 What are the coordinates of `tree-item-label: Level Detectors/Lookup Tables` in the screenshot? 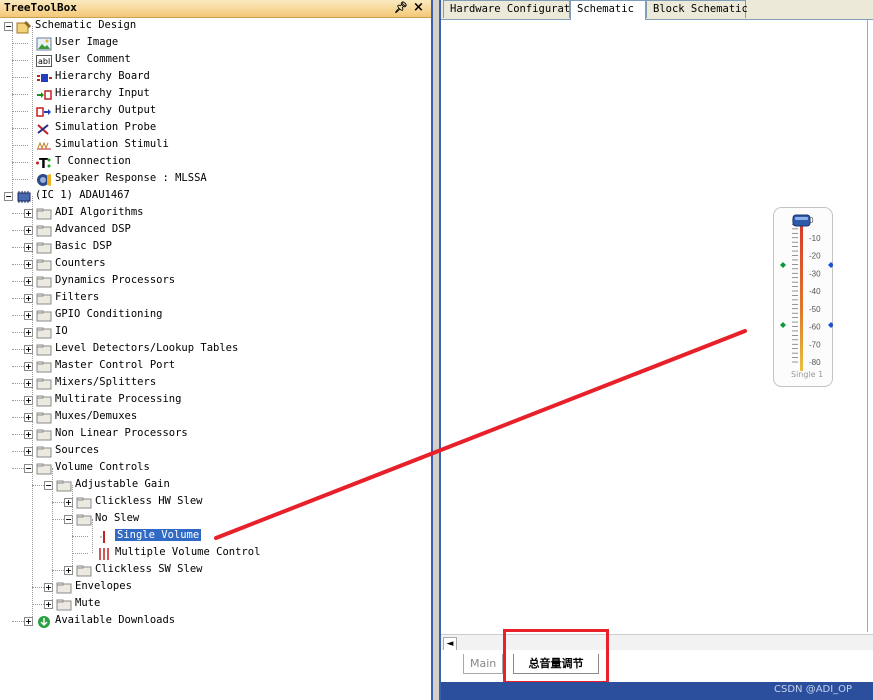 It's located at (147, 348).